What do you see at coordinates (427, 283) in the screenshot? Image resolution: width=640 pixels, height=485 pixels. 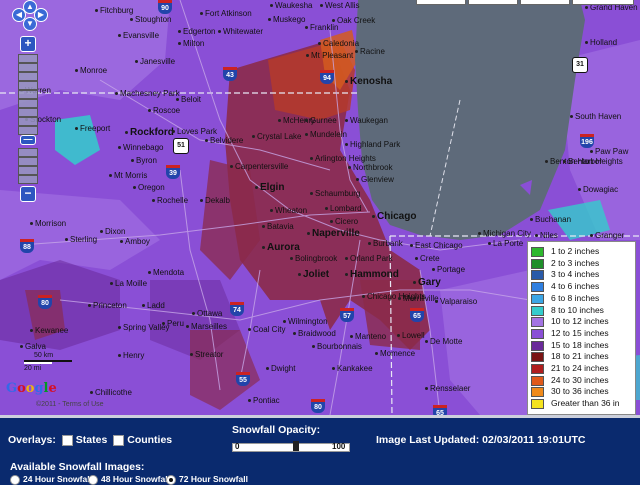 I see `city-label: Gary` at bounding box center [427, 283].